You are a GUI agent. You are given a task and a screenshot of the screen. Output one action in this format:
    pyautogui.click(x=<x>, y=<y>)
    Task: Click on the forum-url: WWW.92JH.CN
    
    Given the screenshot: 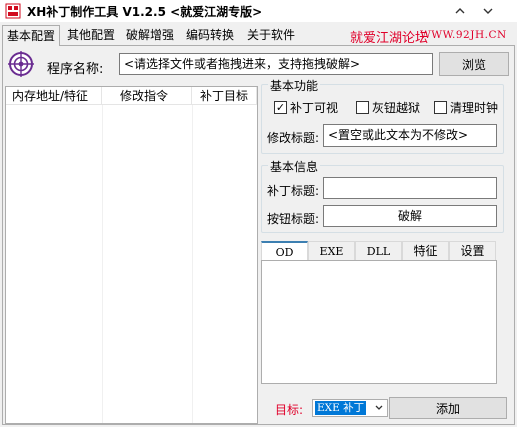 What is the action you would take?
    pyautogui.click(x=463, y=35)
    